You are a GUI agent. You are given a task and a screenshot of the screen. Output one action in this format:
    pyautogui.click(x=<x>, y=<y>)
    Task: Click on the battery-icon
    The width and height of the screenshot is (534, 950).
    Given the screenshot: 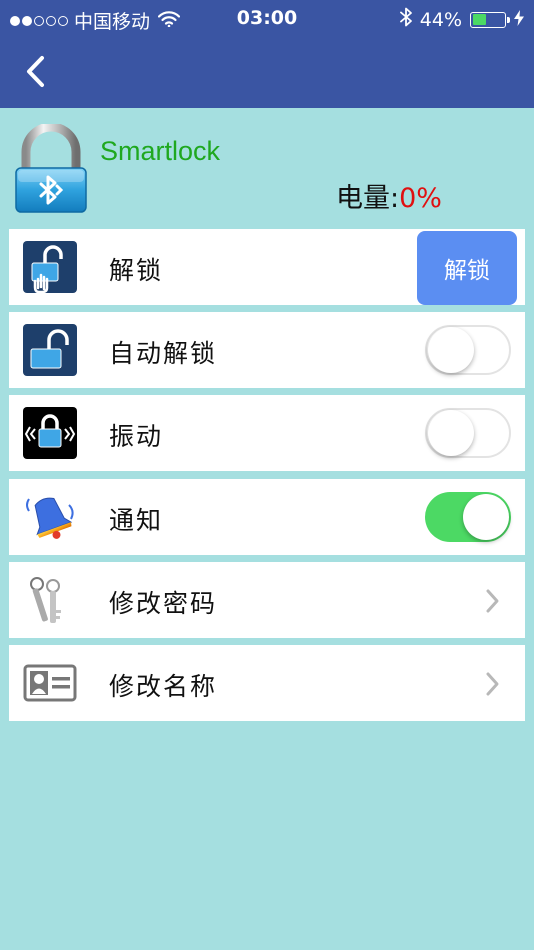 What is the action you would take?
    pyautogui.click(x=490, y=19)
    